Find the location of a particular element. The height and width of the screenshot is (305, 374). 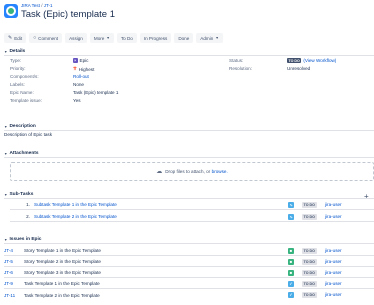

to-do-label: To Do is located at coordinates (126, 38).